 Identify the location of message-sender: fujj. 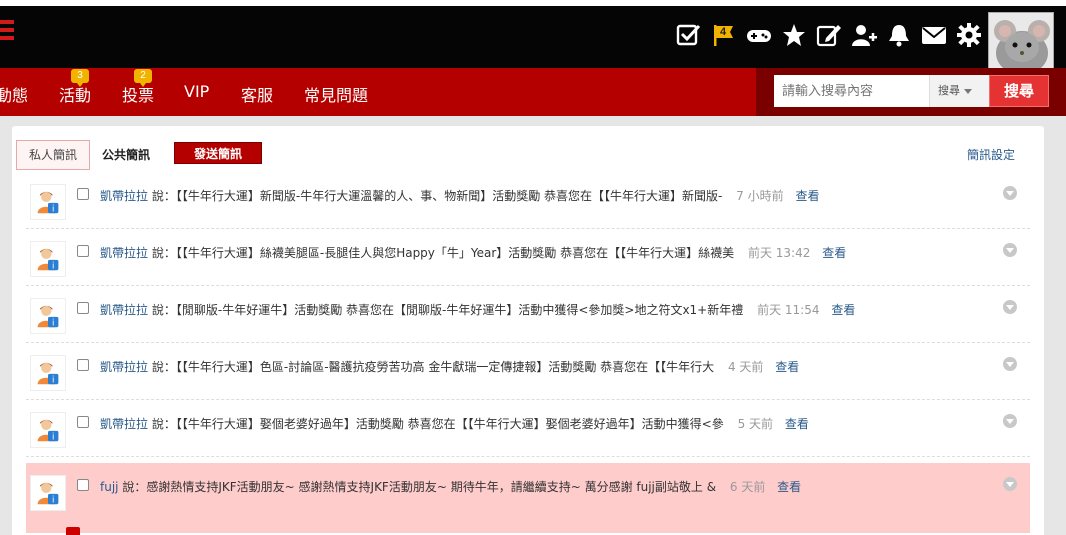
(109, 487).